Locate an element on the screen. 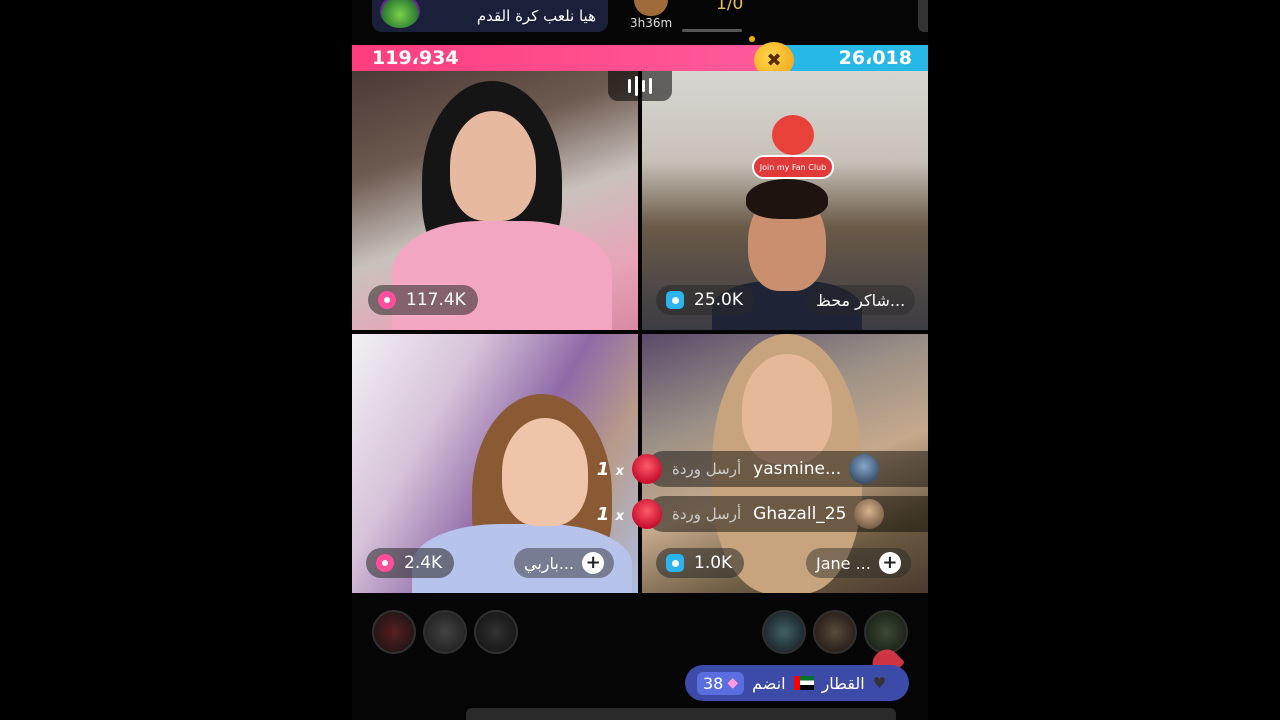  diamond-icon: ◆ is located at coordinates (733, 683).